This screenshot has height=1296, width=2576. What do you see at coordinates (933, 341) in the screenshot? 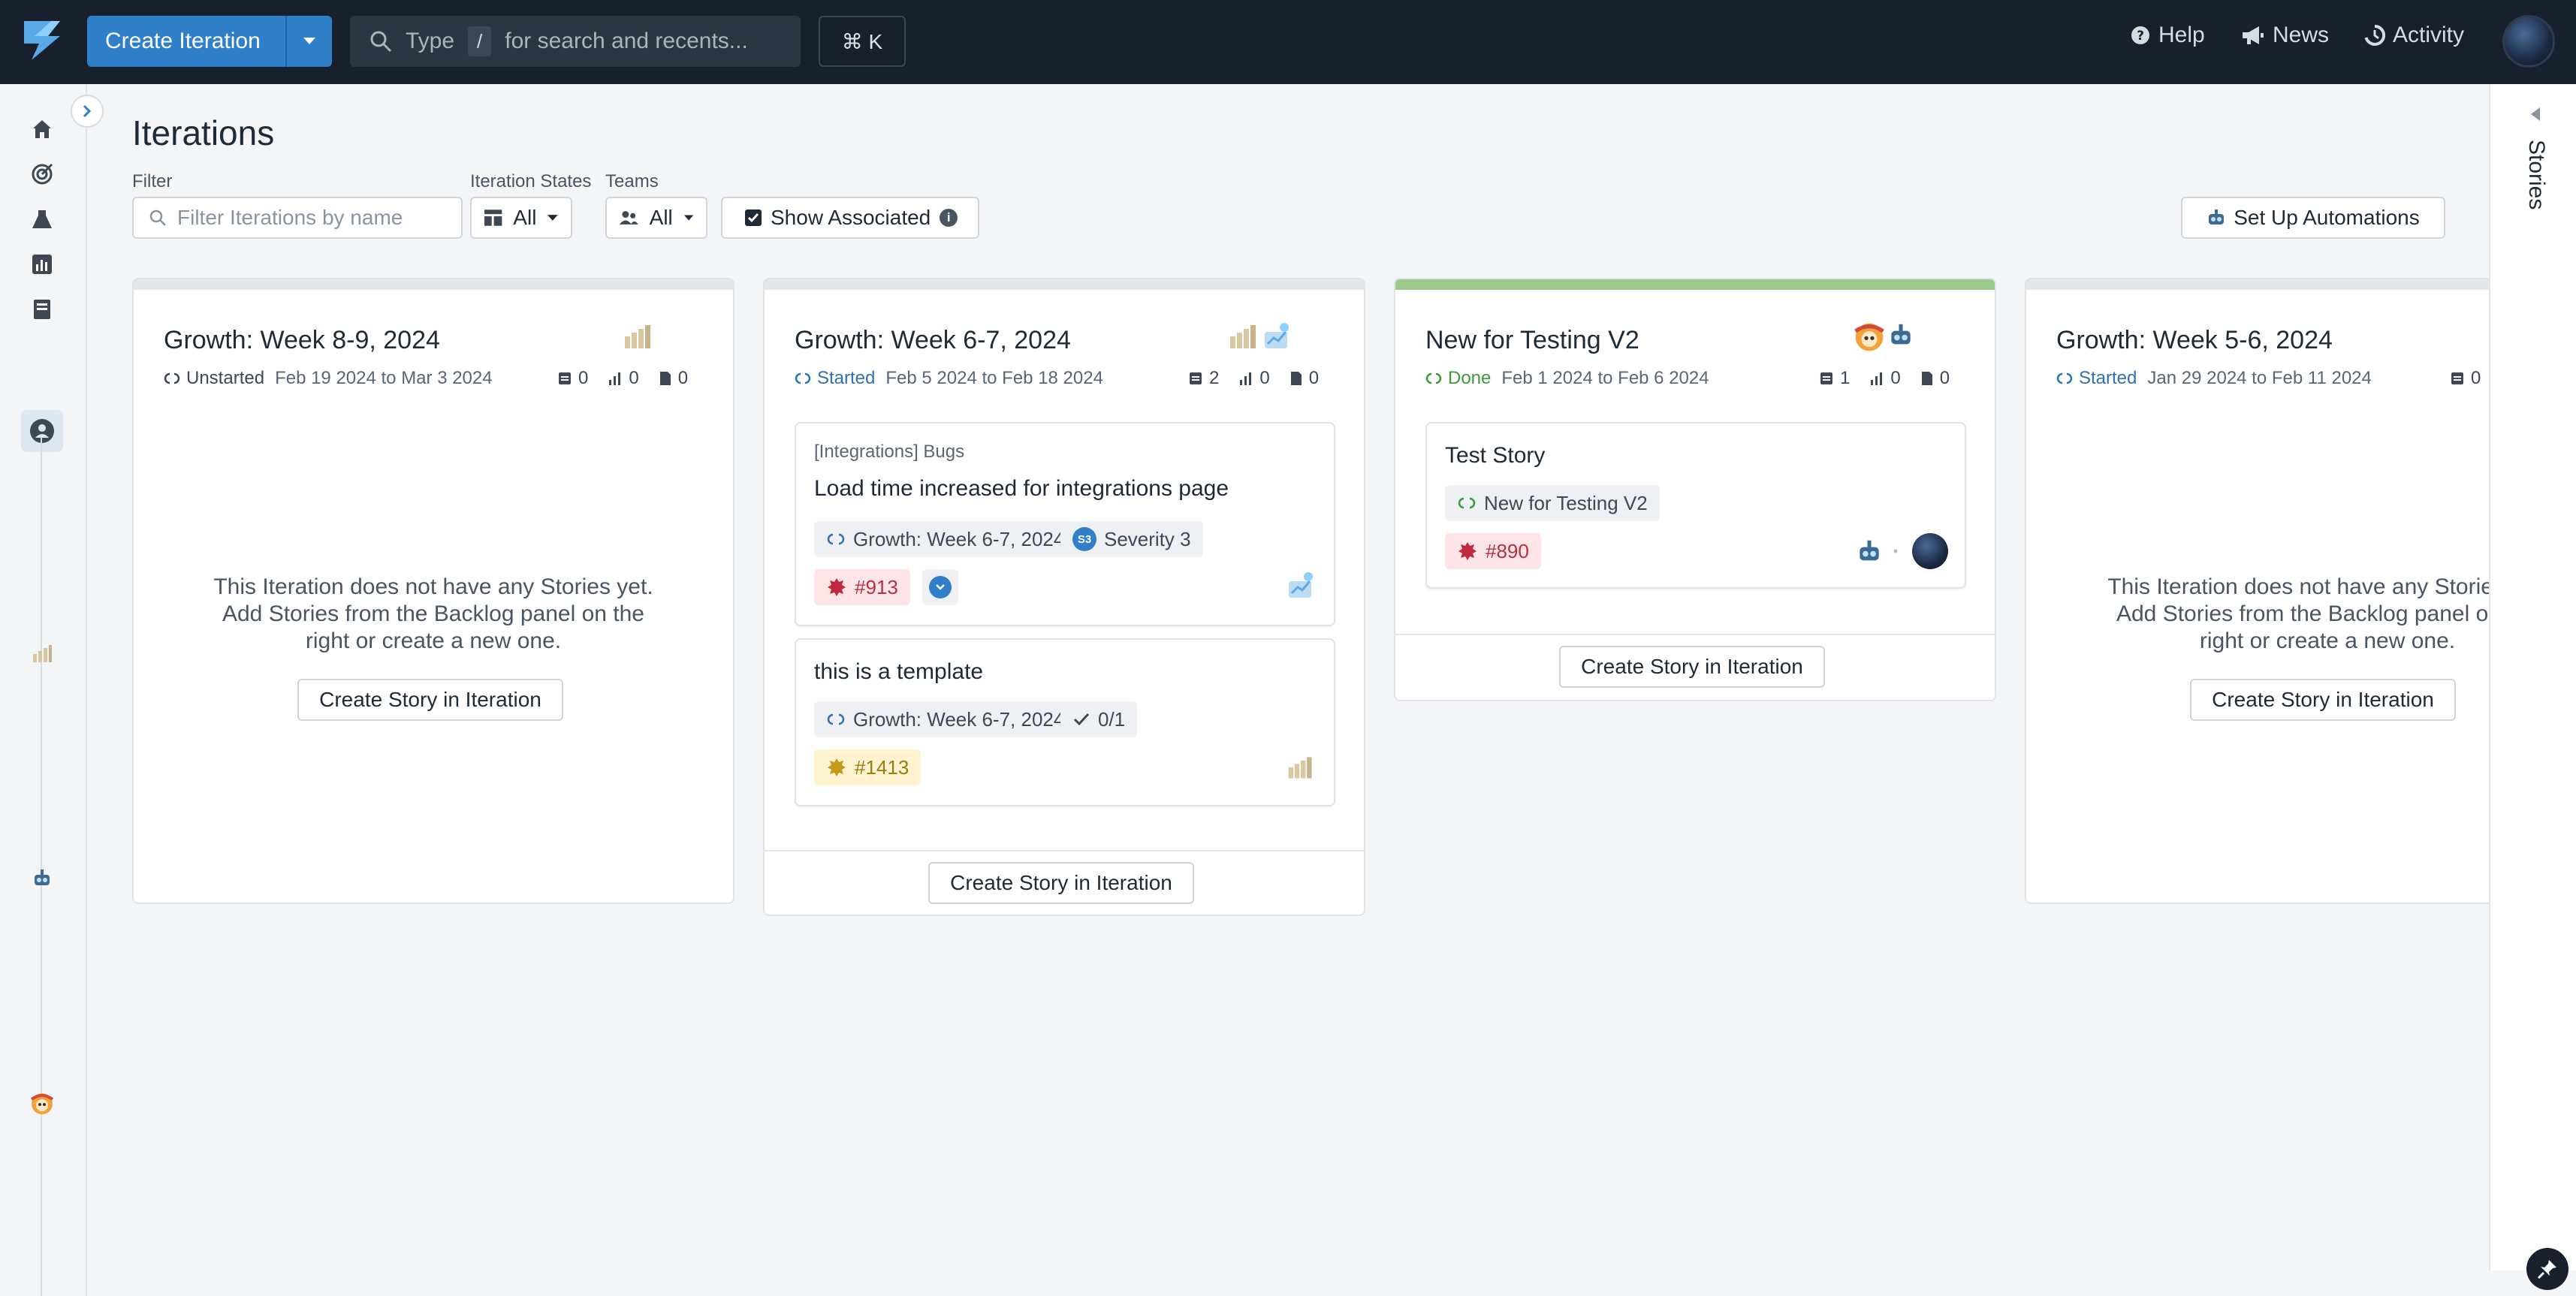
I see `iteration-title: Growth: Week 6-7, 2024` at bounding box center [933, 341].